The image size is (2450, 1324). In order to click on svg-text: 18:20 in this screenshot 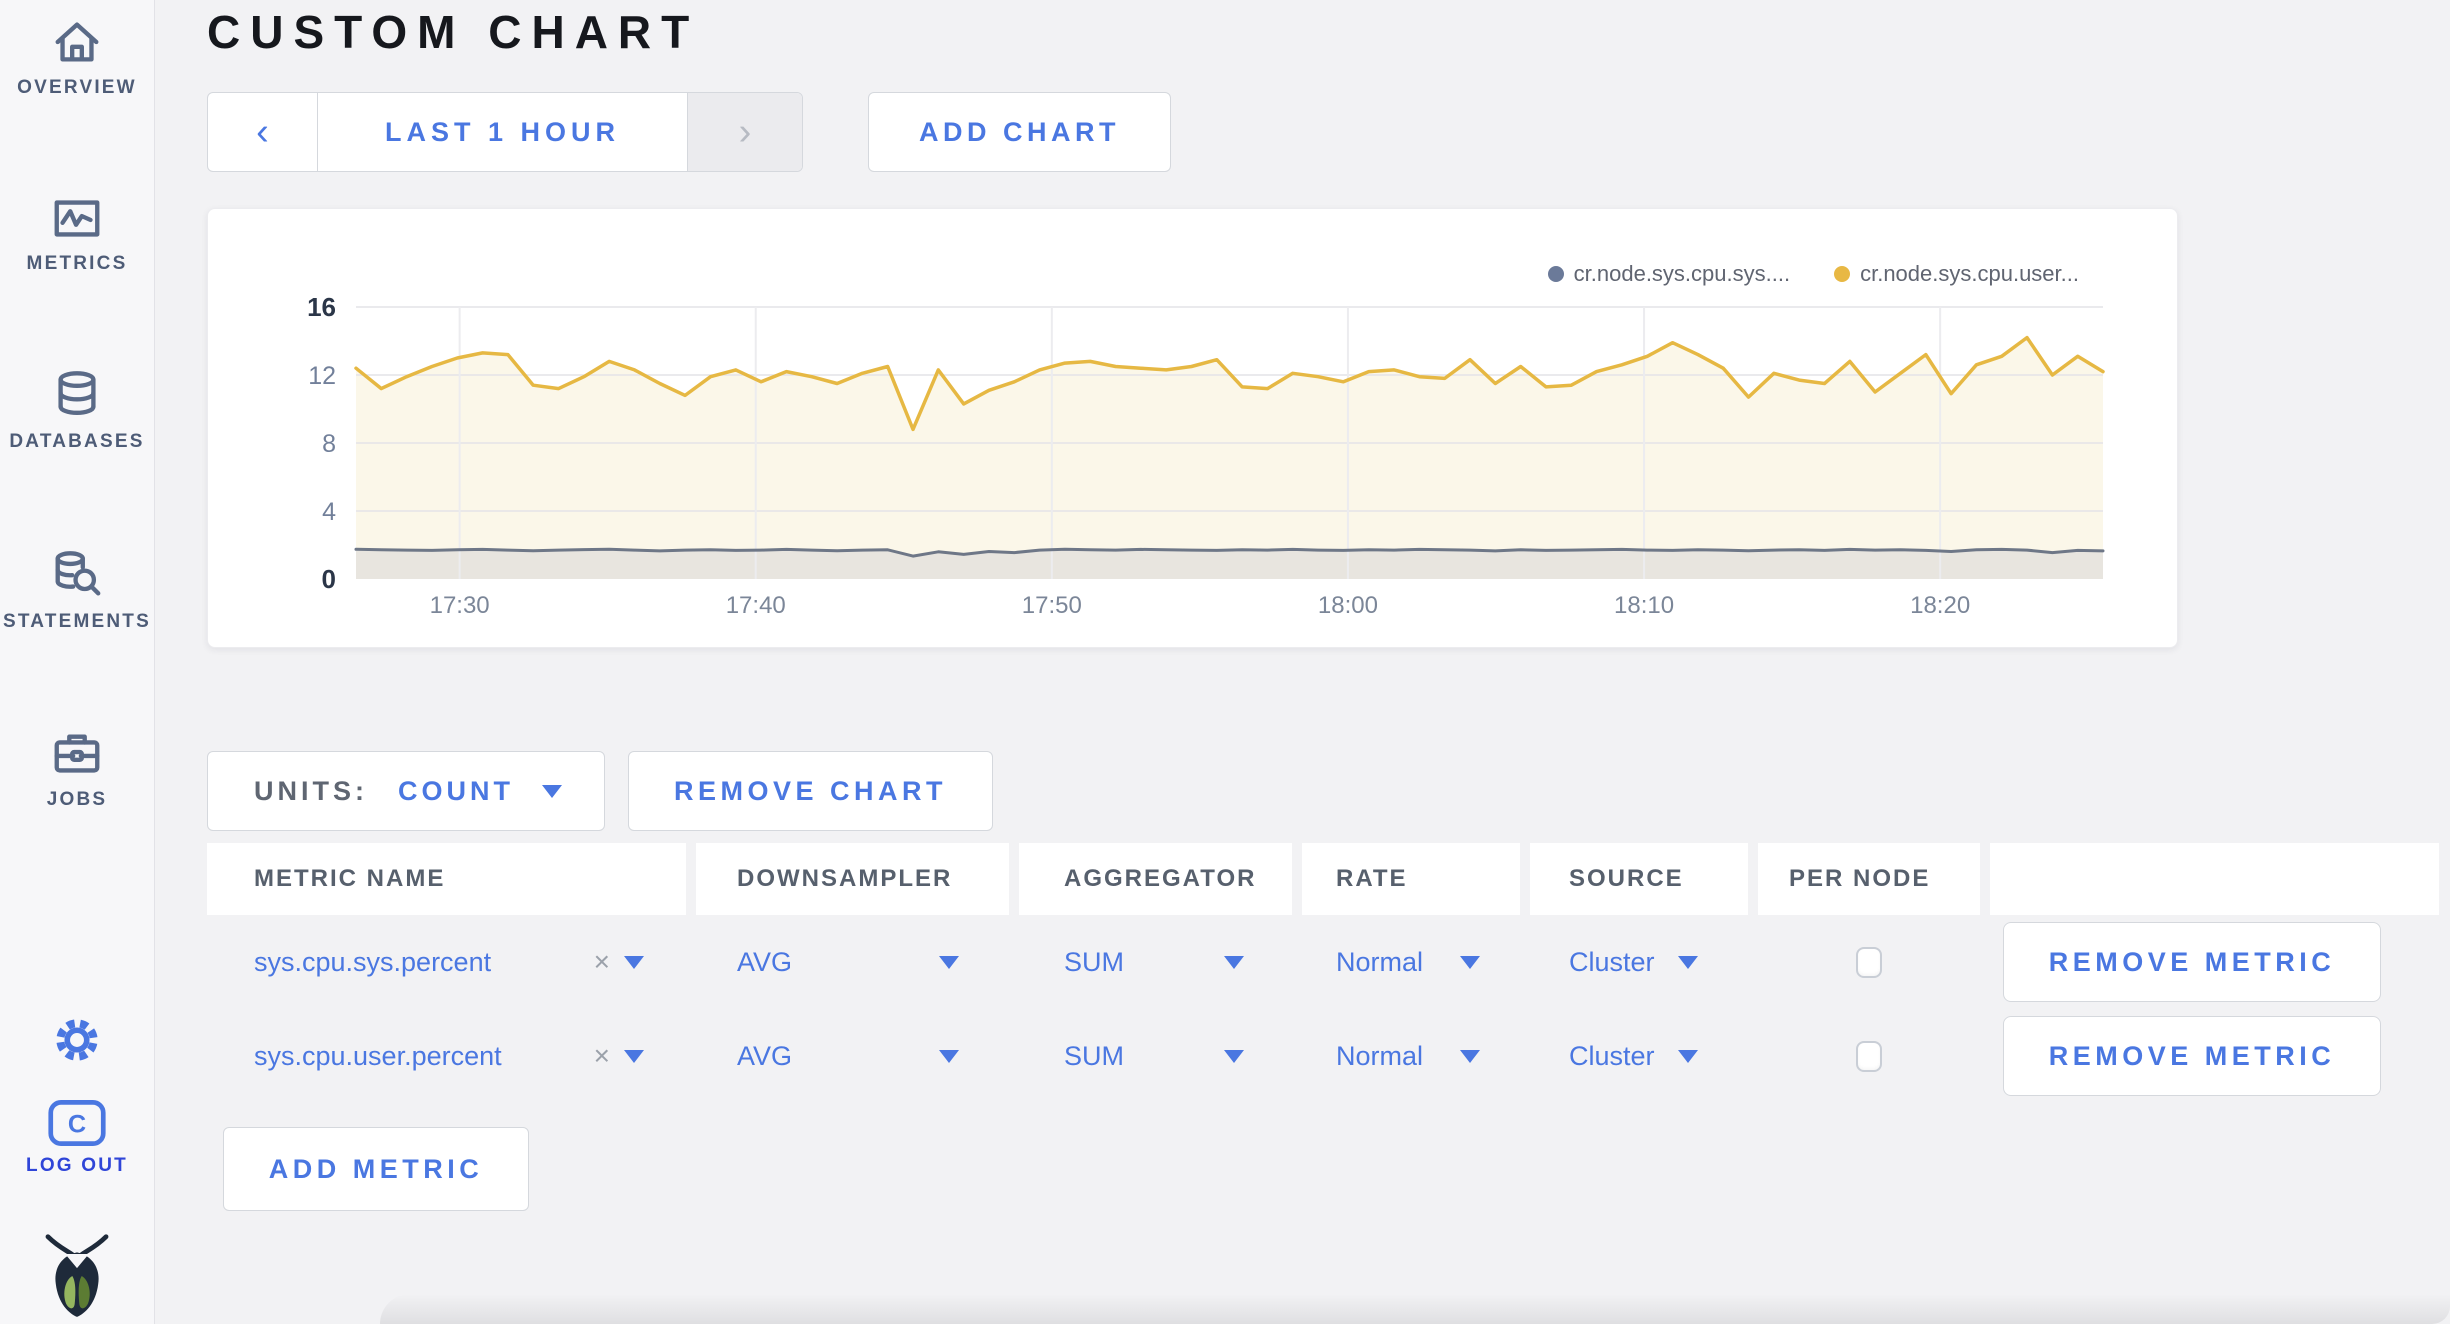, I will do `click(1940, 605)`.